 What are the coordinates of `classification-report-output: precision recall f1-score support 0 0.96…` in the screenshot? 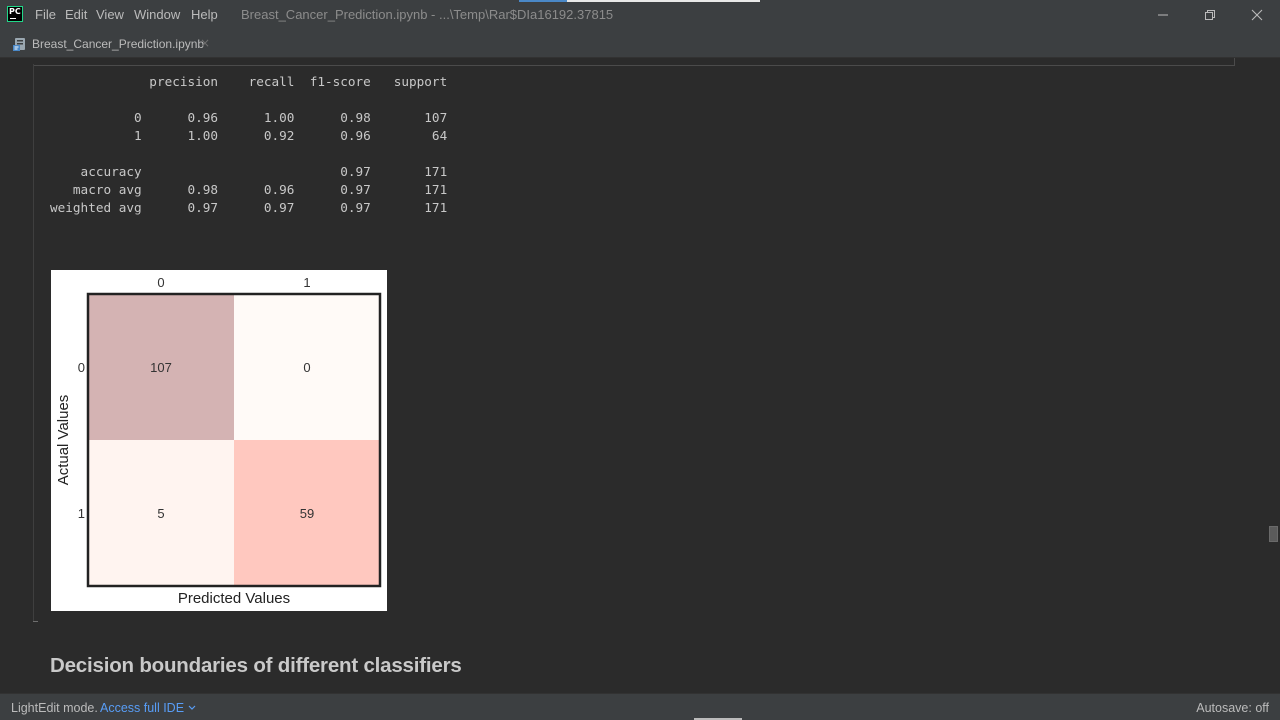 It's located at (249, 144).